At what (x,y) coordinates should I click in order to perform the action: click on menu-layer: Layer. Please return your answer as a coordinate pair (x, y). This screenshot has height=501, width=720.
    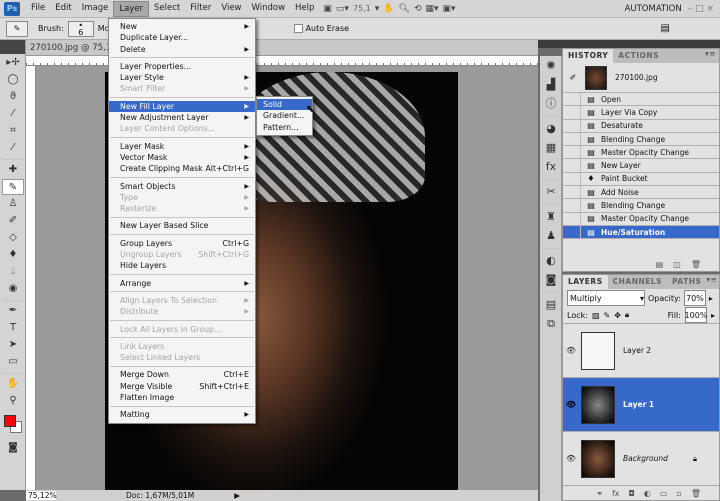
    Looking at the image, I should click on (131, 8).